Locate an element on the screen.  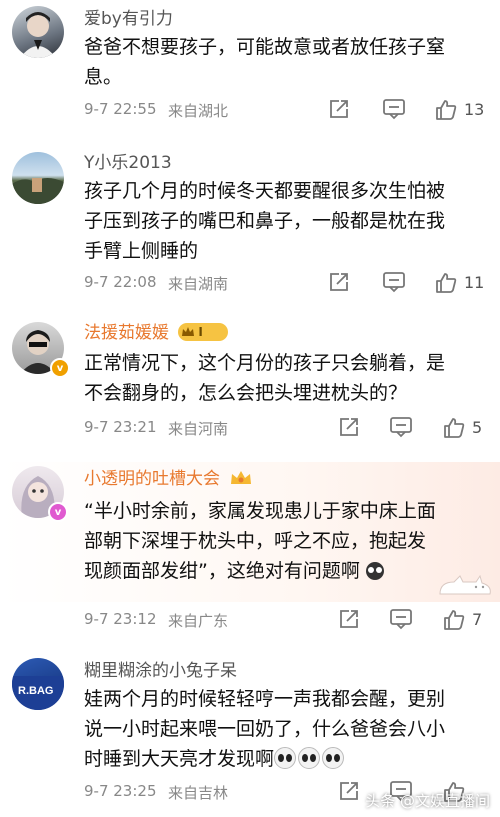
comment-location: 来自湖南 is located at coordinates (198, 284).